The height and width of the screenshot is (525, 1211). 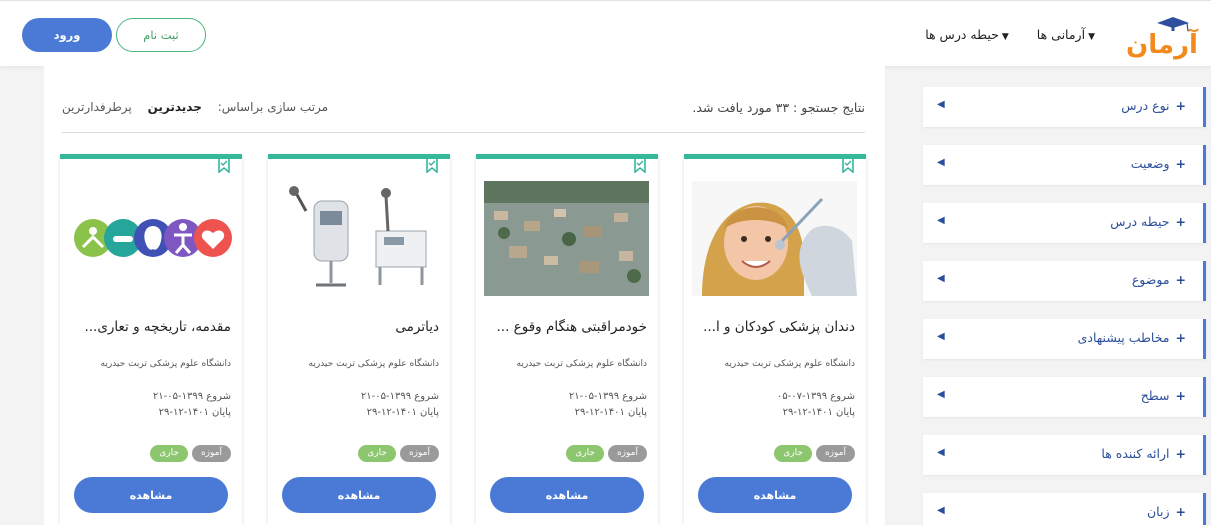 What do you see at coordinates (1162, 44) in the screenshot?
I see `logo-text: آرمان` at bounding box center [1162, 44].